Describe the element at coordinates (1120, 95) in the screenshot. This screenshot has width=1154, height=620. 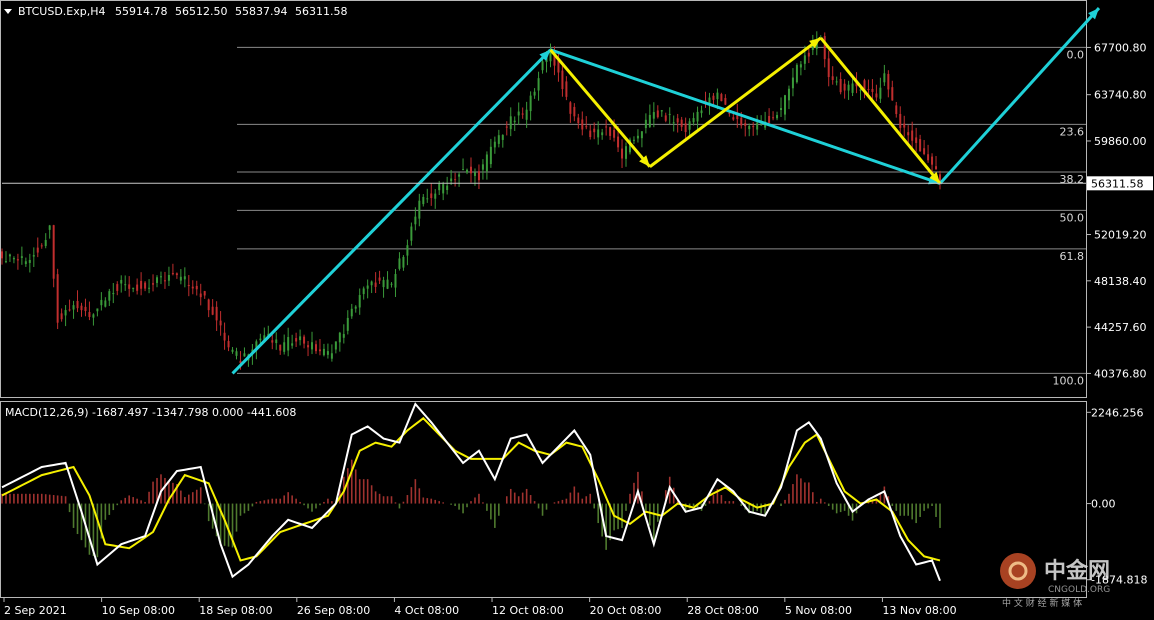
I see `price-tick-label: 63740.80` at that location.